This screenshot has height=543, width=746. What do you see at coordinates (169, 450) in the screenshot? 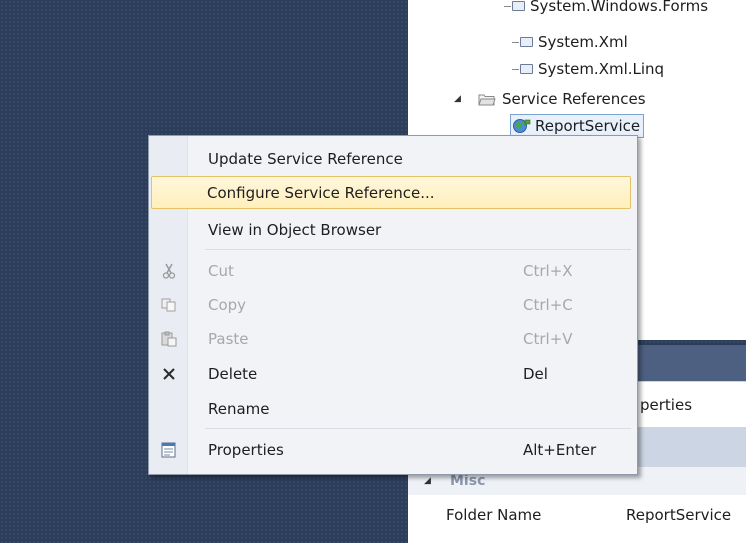
I see `properties-icon` at bounding box center [169, 450].